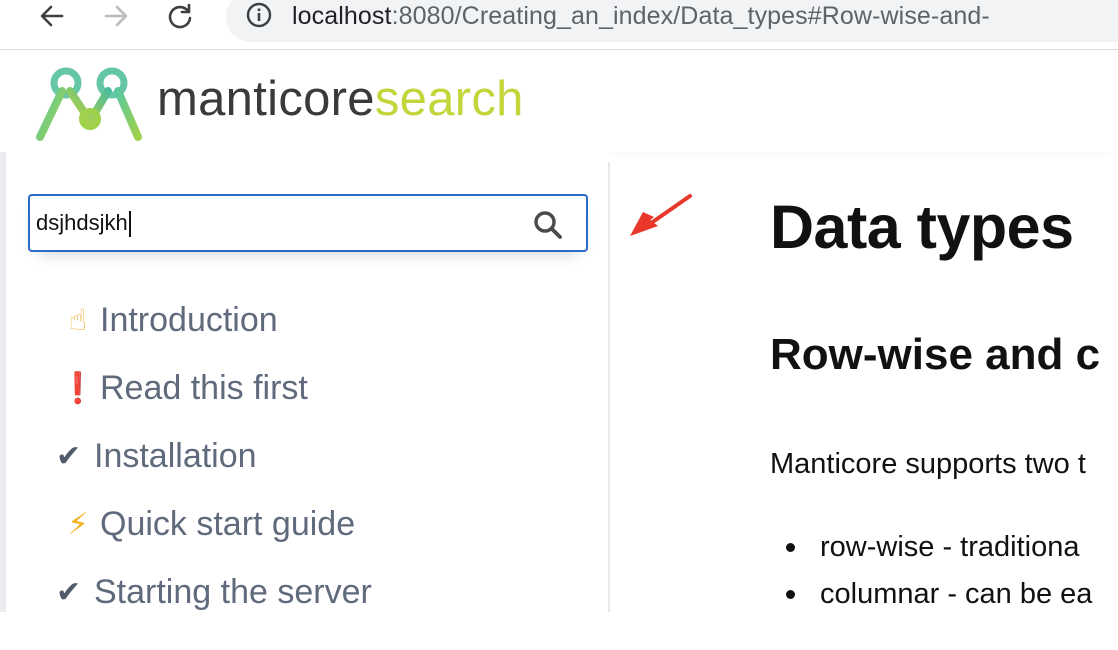 The width and height of the screenshot is (1118, 650). I want to click on back-arrow-icon, so click(52, 16).